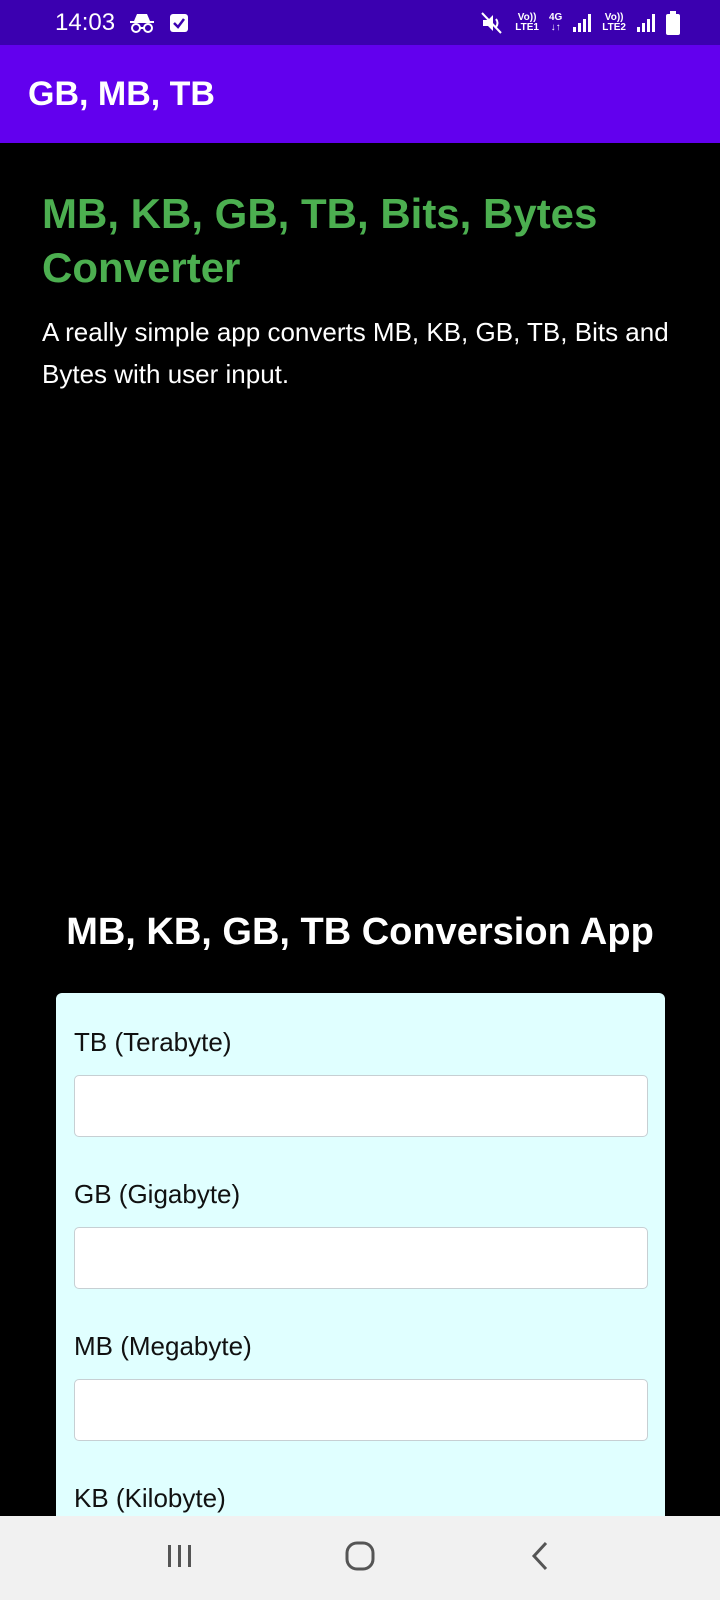  What do you see at coordinates (142, 23) in the screenshot?
I see `incognito-icon` at bounding box center [142, 23].